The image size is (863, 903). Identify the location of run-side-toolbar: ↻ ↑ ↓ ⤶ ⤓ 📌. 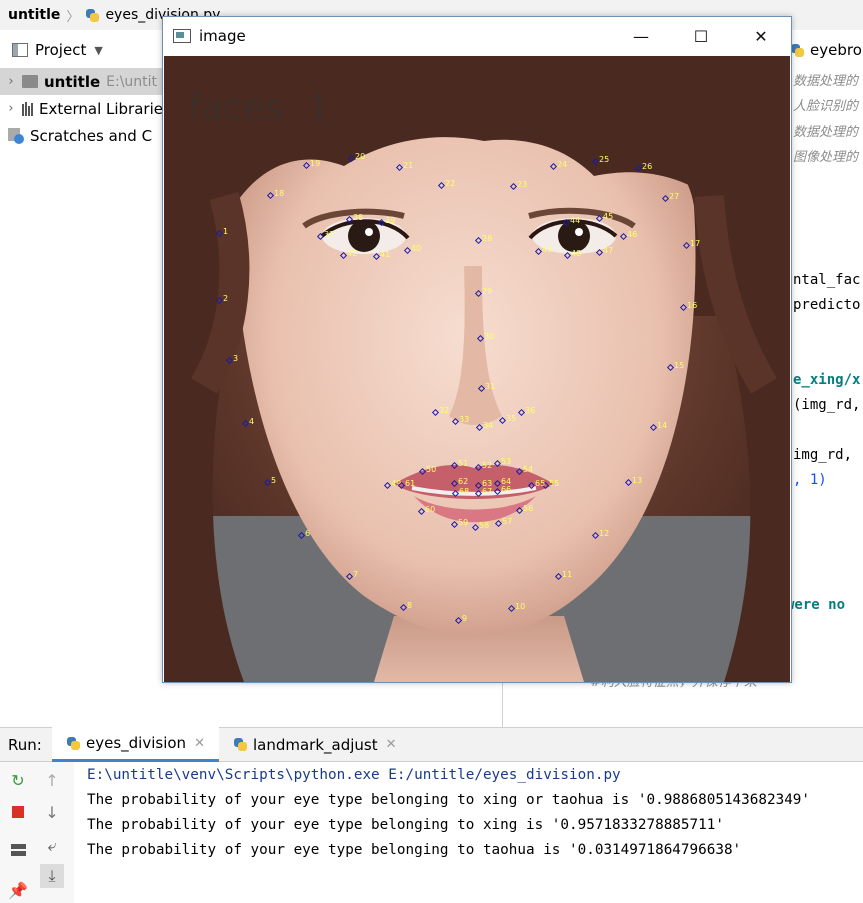
(37, 832).